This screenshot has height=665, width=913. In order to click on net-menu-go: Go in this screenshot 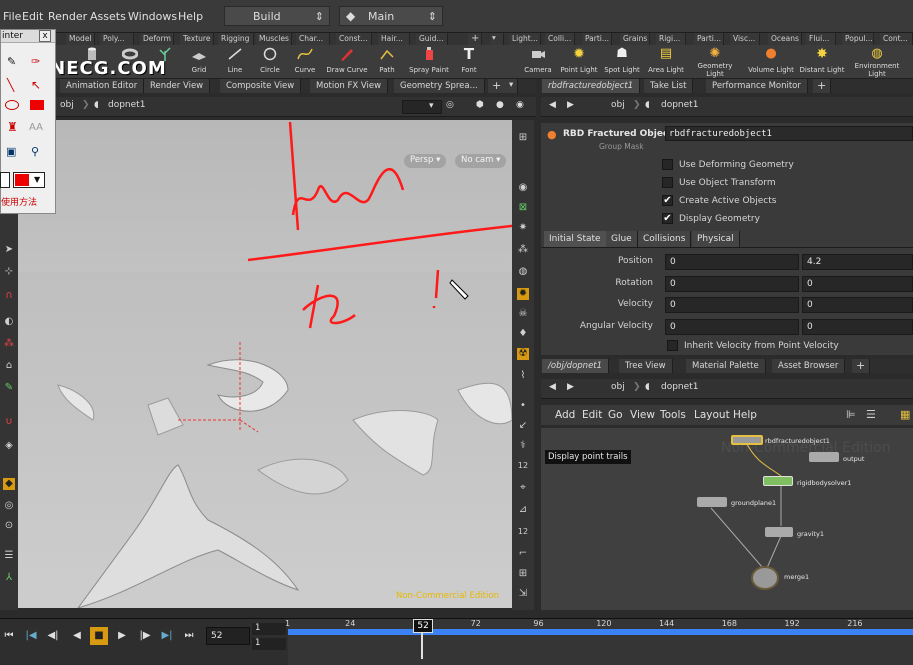, I will do `click(615, 415)`.